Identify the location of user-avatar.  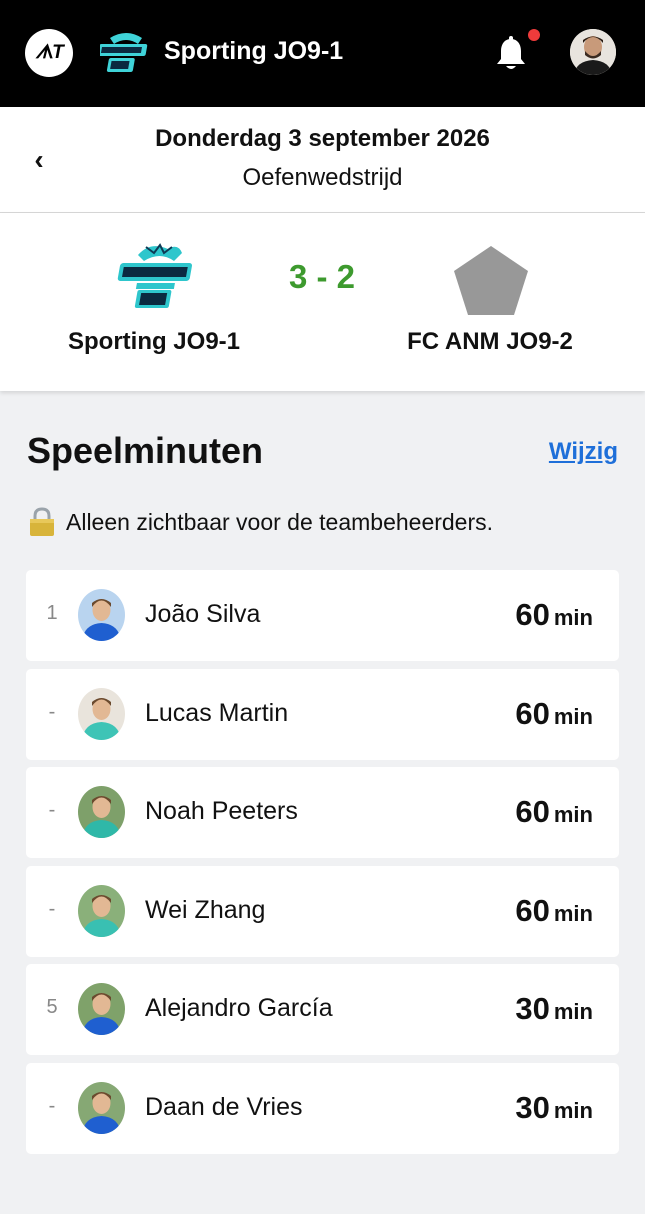
(593, 52).